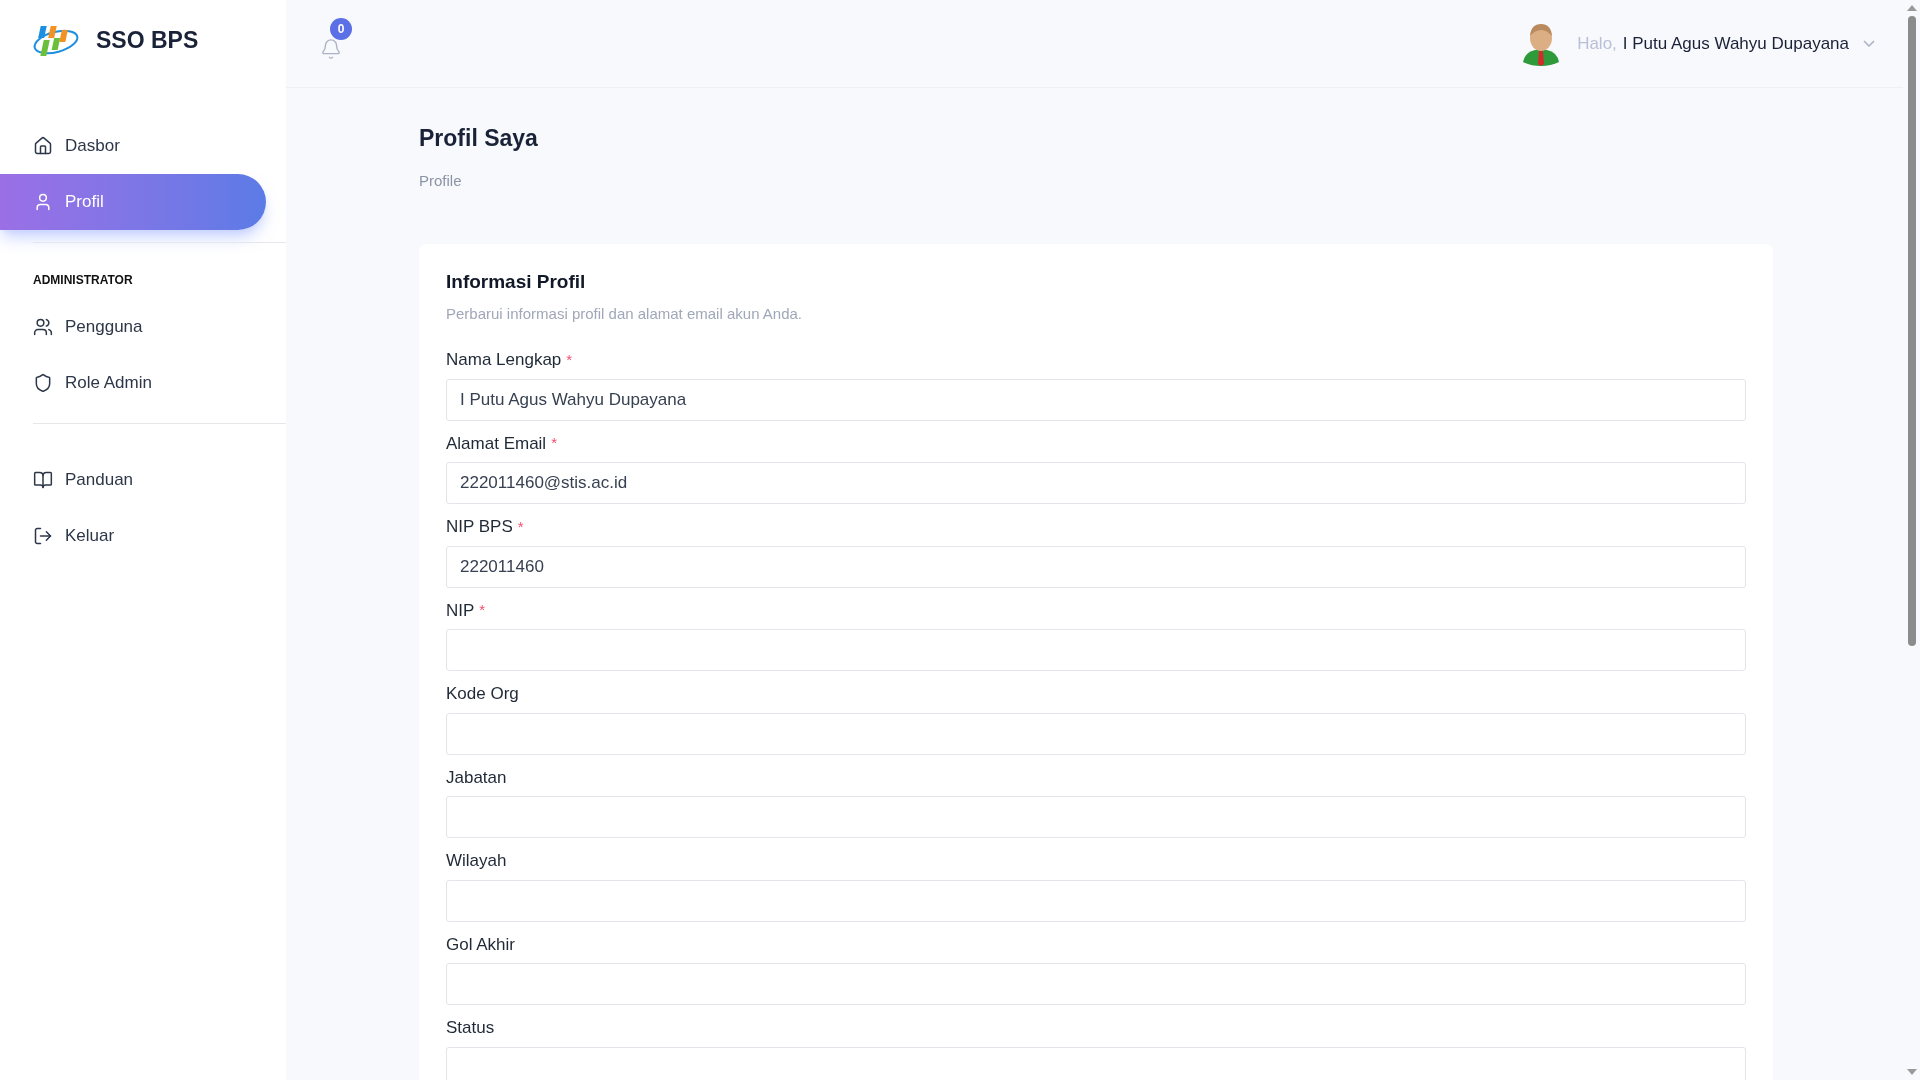  Describe the element at coordinates (625, 313) in the screenshot. I see `card-subtitle: Perbarui informasi profil dan alamat email akun Anda.` at that location.